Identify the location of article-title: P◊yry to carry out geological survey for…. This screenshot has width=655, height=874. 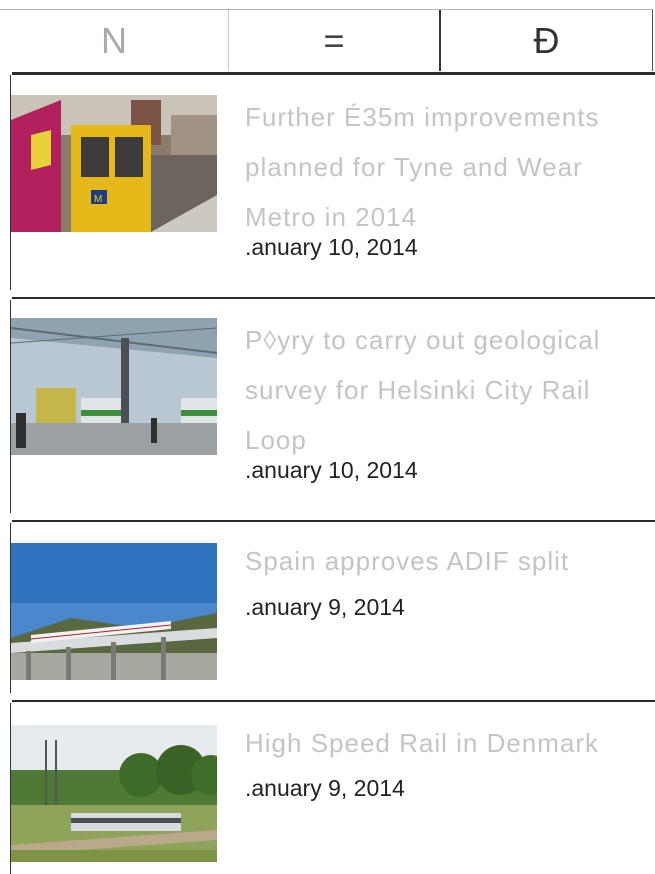
(445, 390).